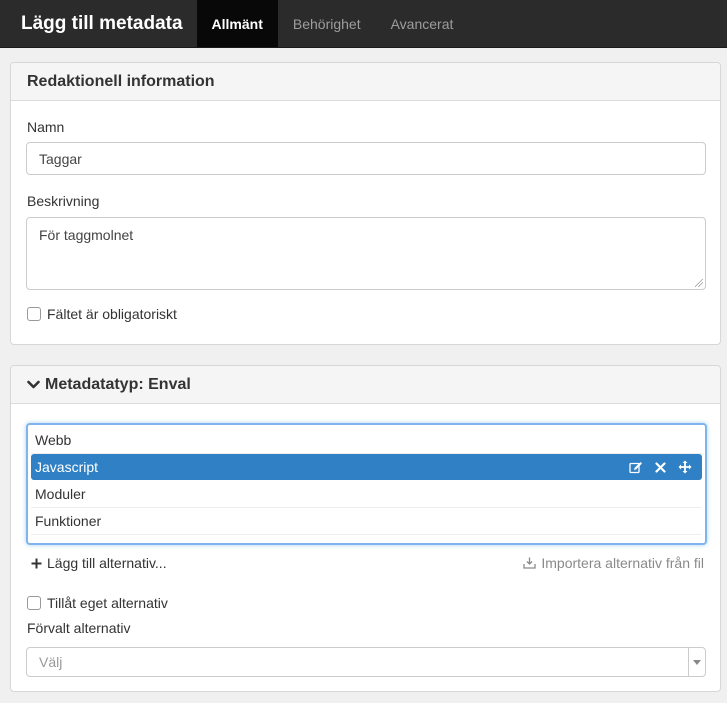 This screenshot has width=727, height=703. What do you see at coordinates (33, 385) in the screenshot?
I see `chevron-down-icon` at bounding box center [33, 385].